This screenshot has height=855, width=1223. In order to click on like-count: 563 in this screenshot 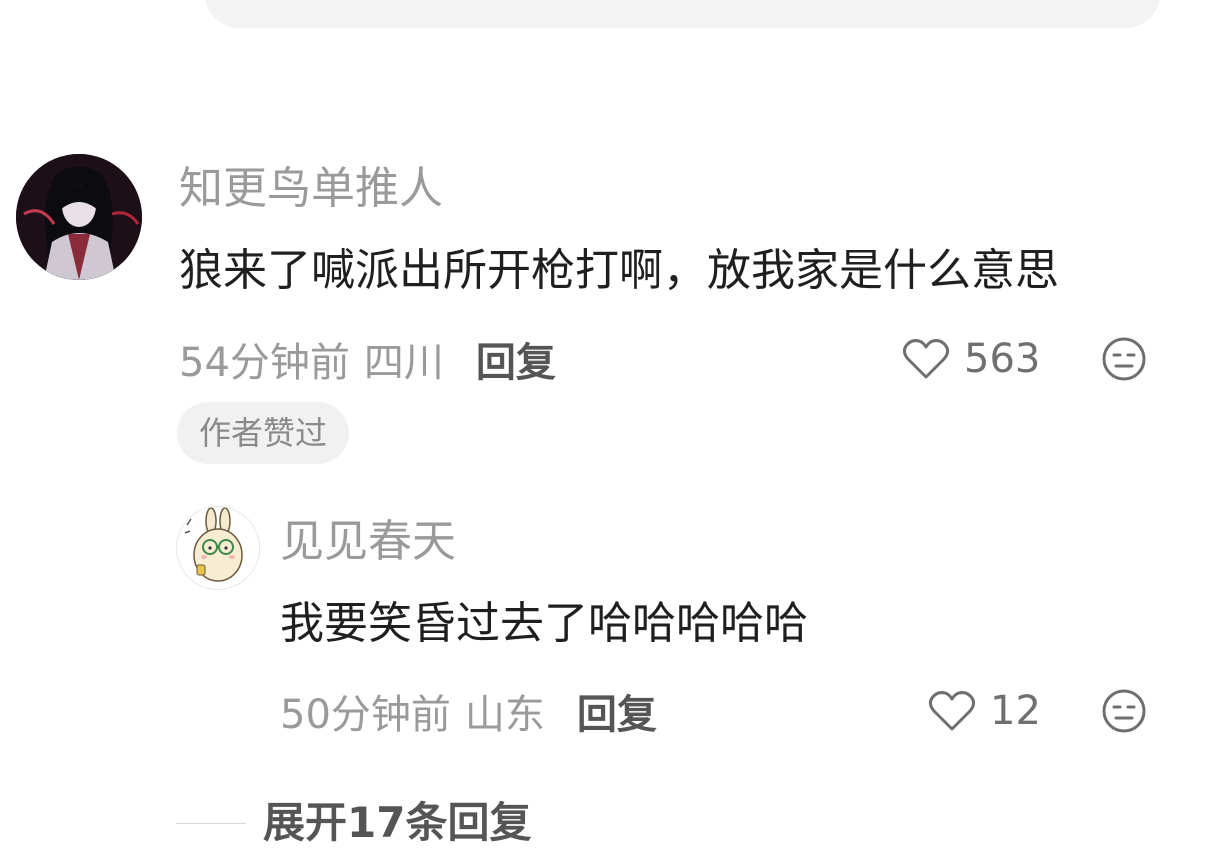, I will do `click(1002, 359)`.